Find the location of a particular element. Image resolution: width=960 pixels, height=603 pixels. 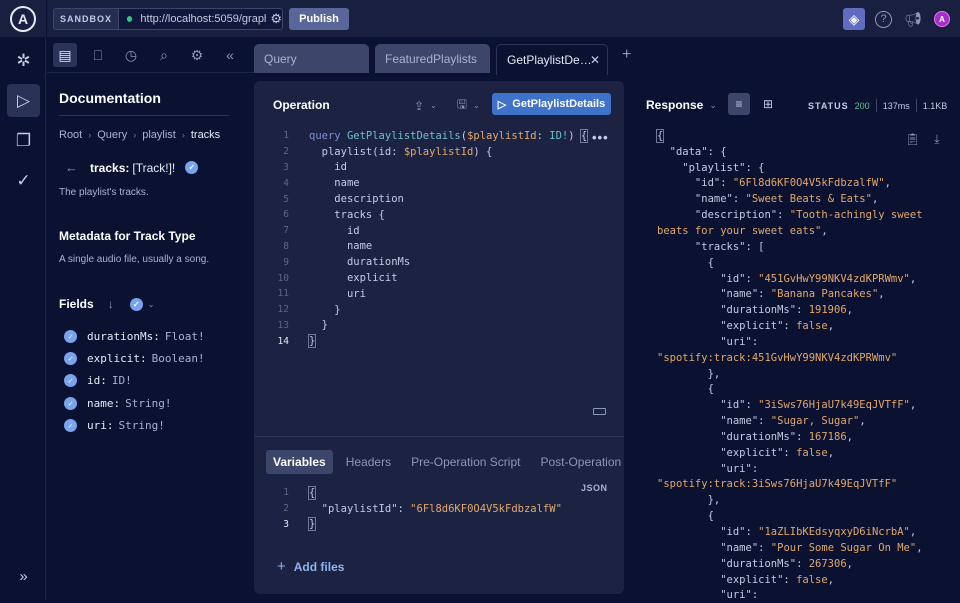

response-line: "name": "Banana Pancakes", is located at coordinates (807, 294).